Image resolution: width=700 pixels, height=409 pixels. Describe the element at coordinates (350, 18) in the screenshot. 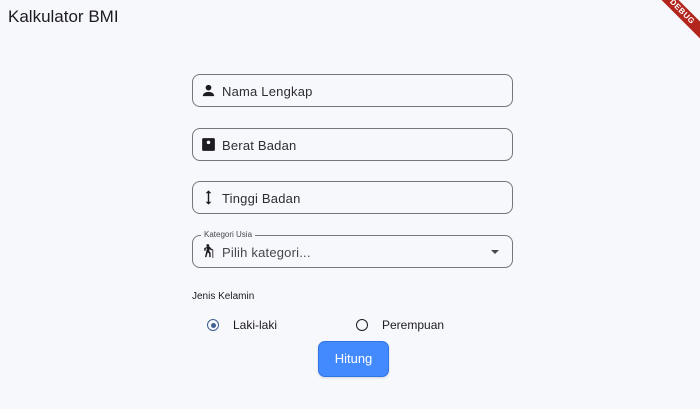

I see `app-bar: Kalkulator BMI` at that location.